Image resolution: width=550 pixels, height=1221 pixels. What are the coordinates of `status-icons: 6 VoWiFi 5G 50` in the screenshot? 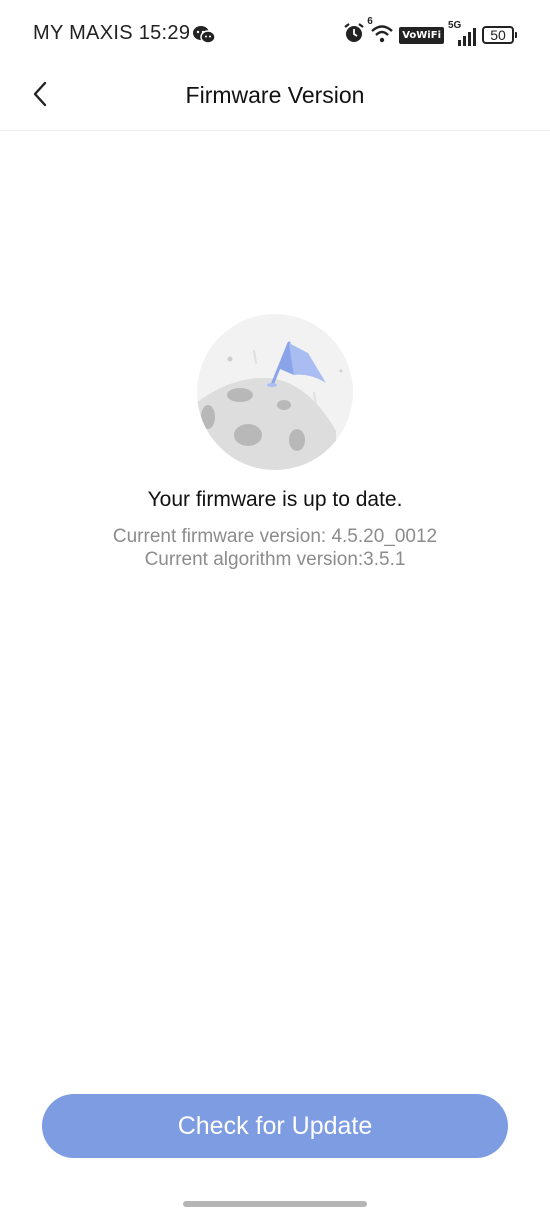 It's located at (430, 32).